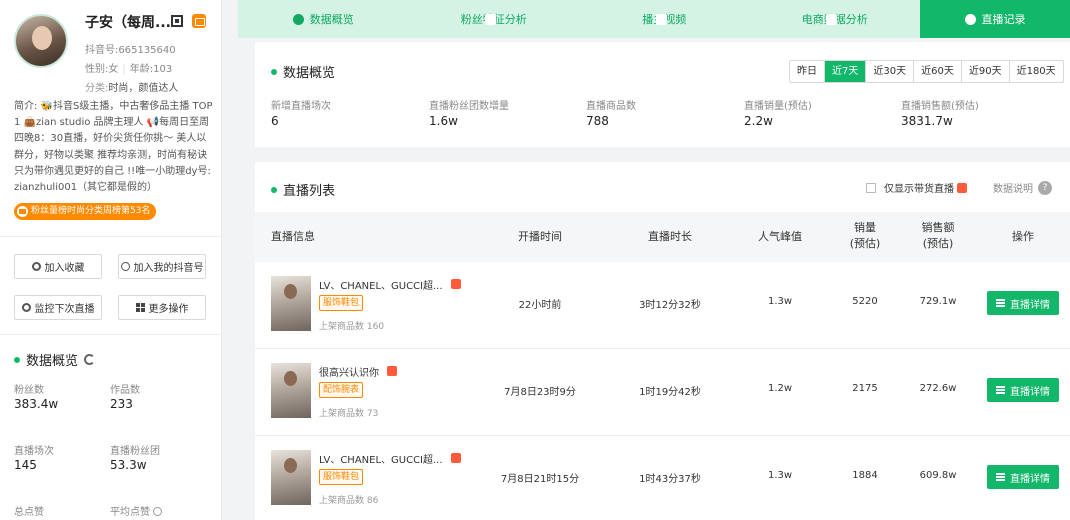 The width and height of the screenshot is (1070, 520). What do you see at coordinates (349, 414) in the screenshot?
I see `product-count: 上架商品数 73` at bounding box center [349, 414].